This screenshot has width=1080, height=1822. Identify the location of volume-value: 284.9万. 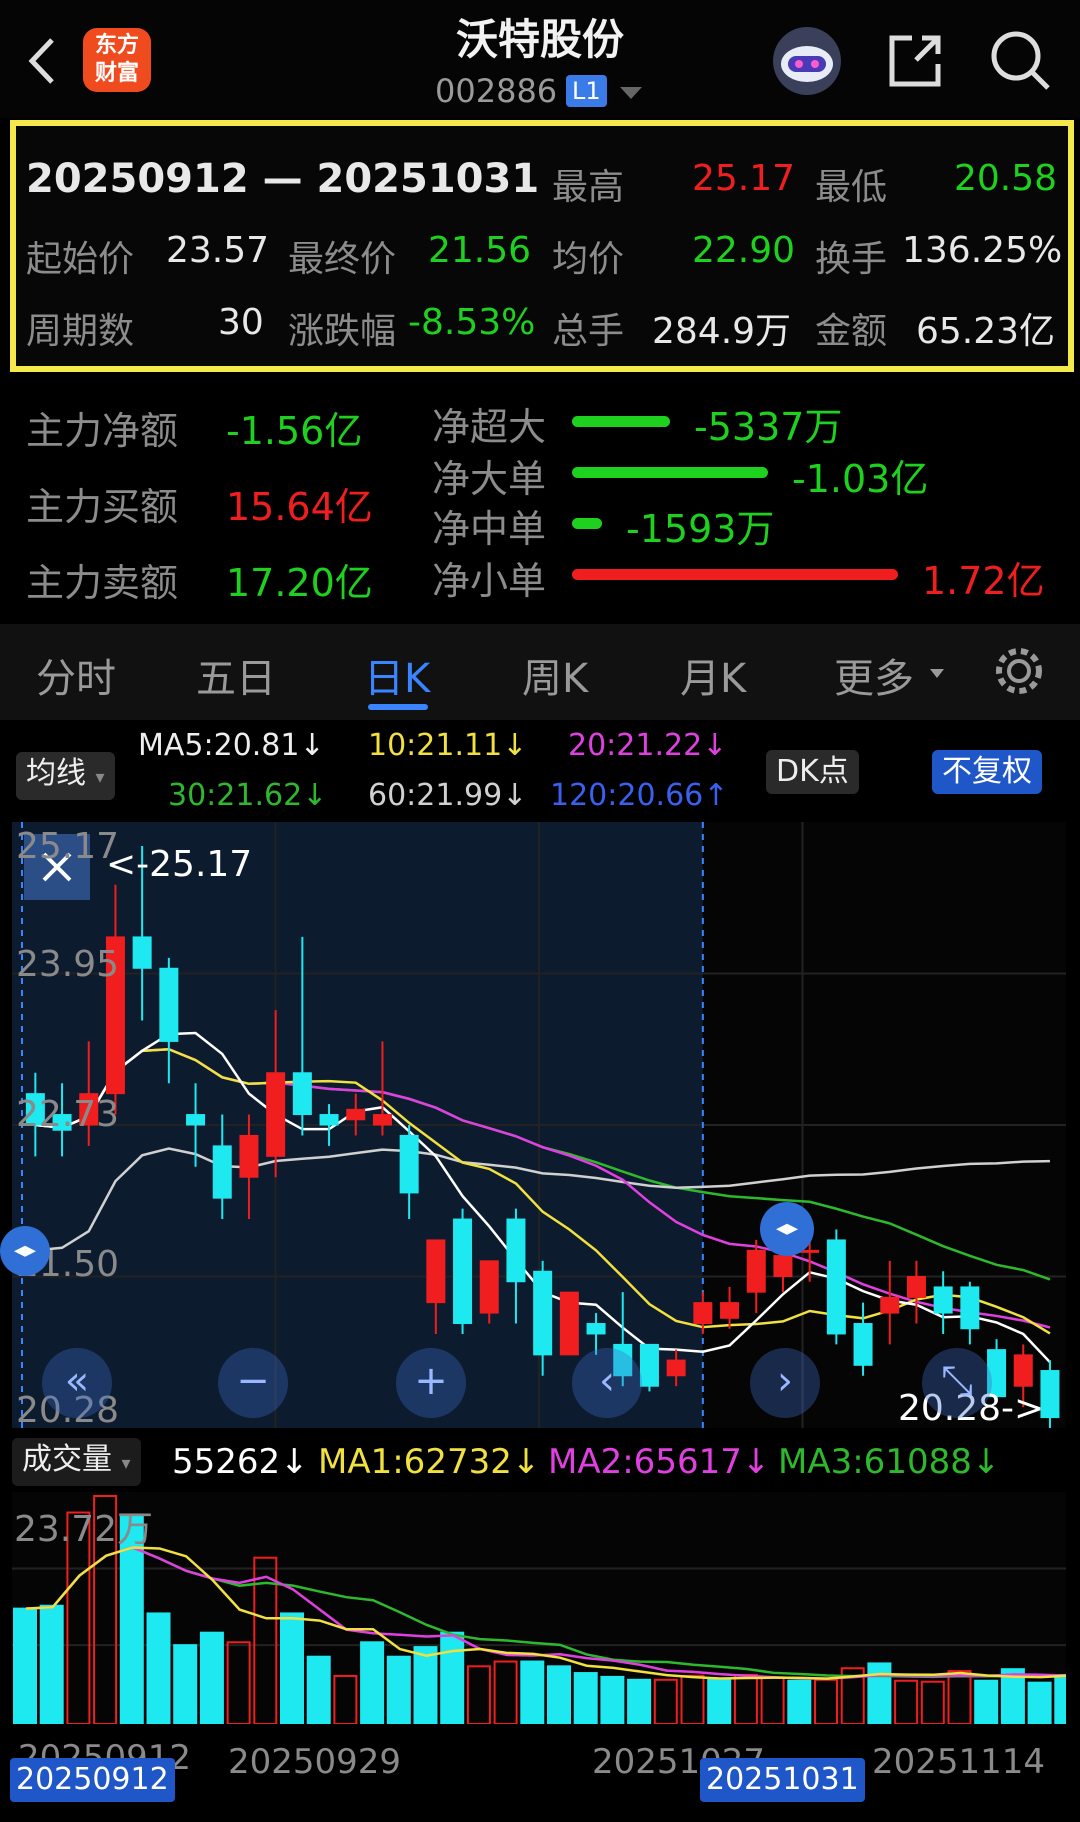
(722, 331).